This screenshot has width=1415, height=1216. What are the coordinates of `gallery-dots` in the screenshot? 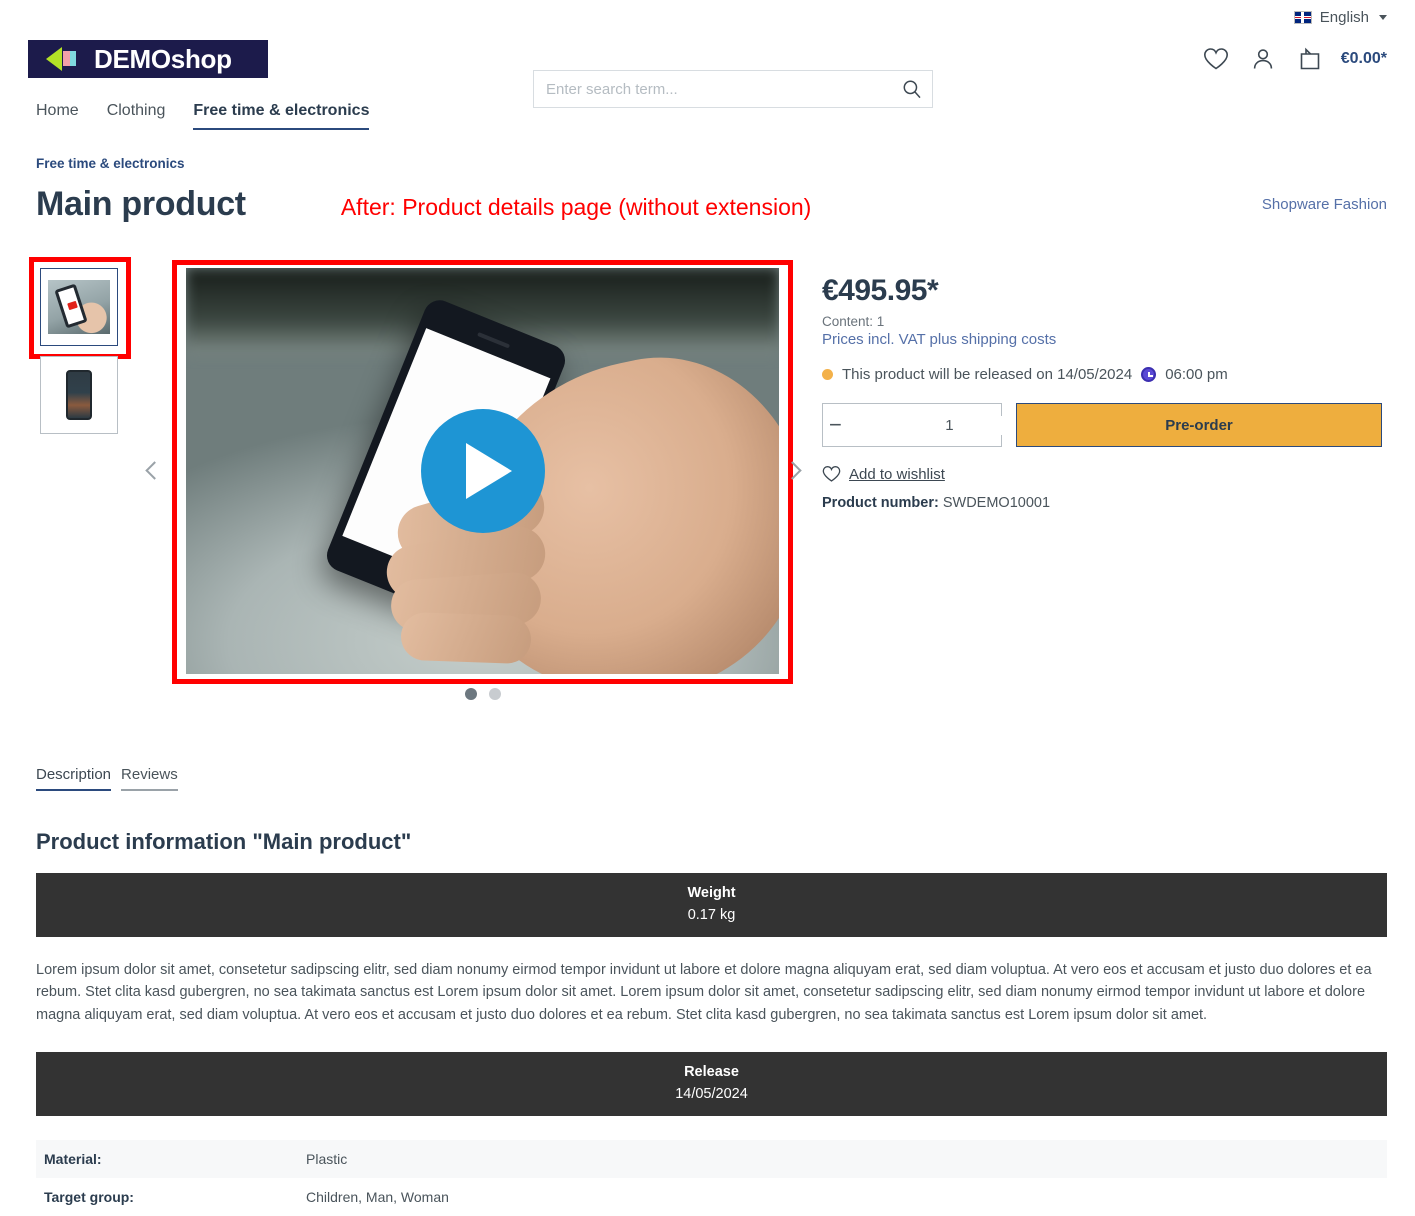 It's located at (482, 694).